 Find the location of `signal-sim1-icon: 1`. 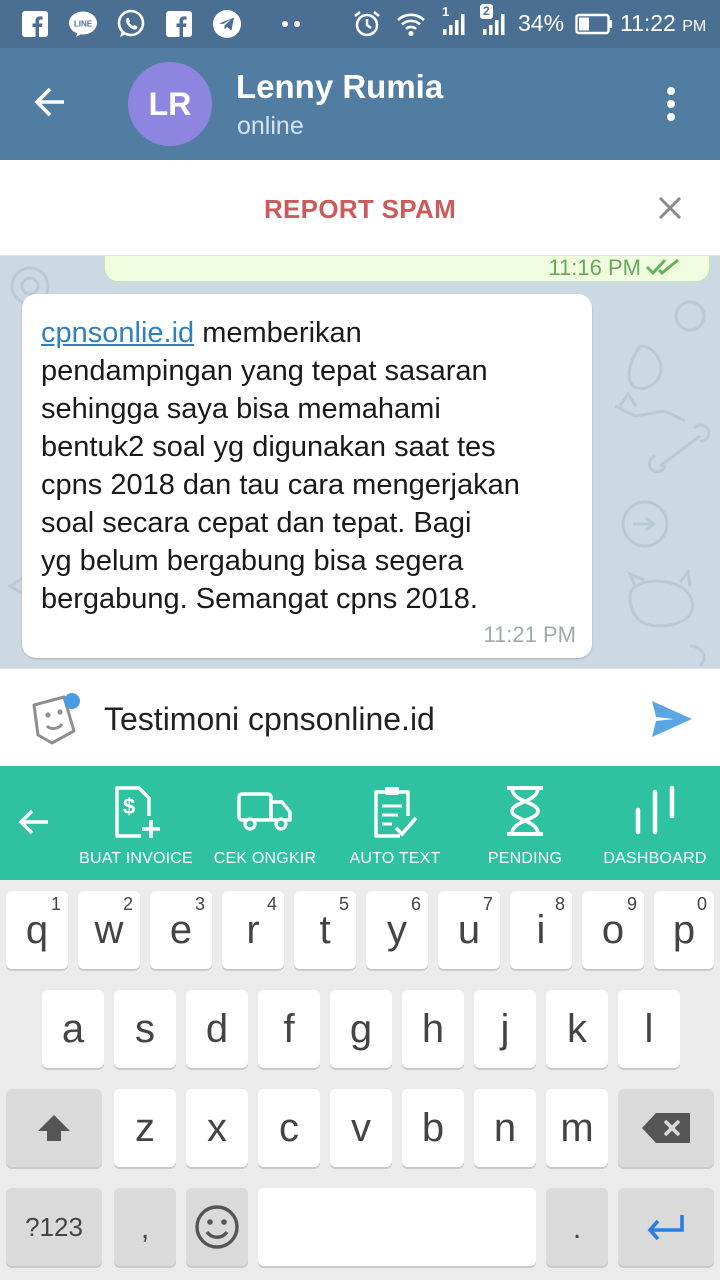

signal-sim1-icon: 1 is located at coordinates (454, 21).